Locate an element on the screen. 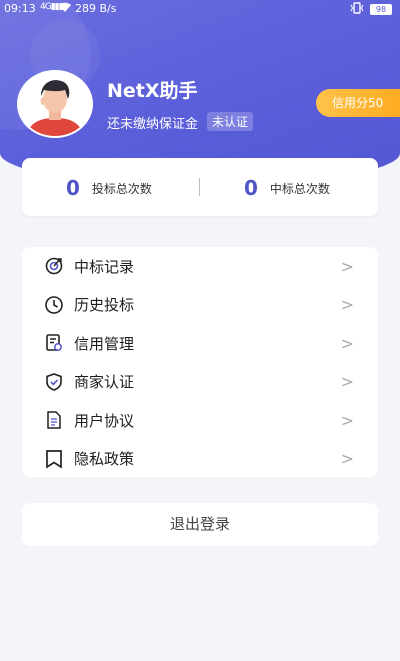 This screenshot has width=400, height=661. menu-item-bid-history: 历史投标 > is located at coordinates (200, 305).